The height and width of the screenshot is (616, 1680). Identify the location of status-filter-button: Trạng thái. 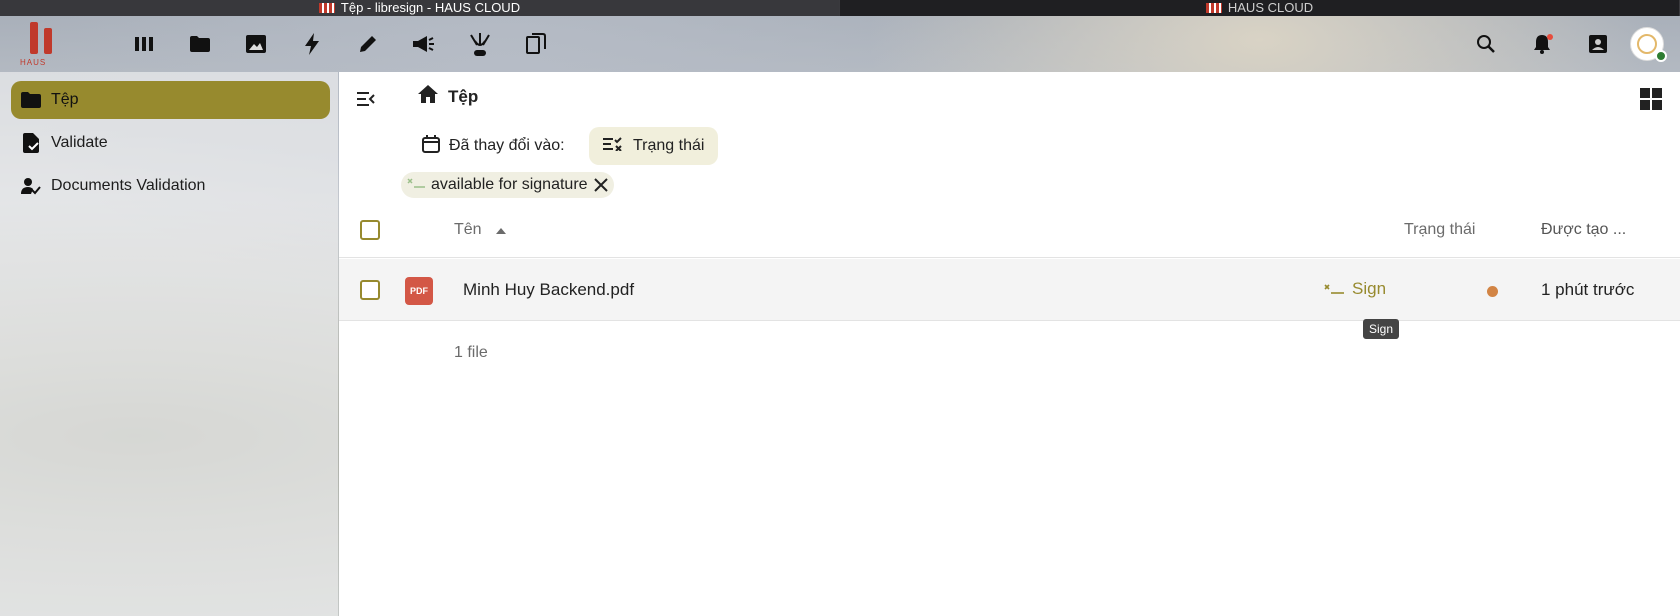
(654, 146).